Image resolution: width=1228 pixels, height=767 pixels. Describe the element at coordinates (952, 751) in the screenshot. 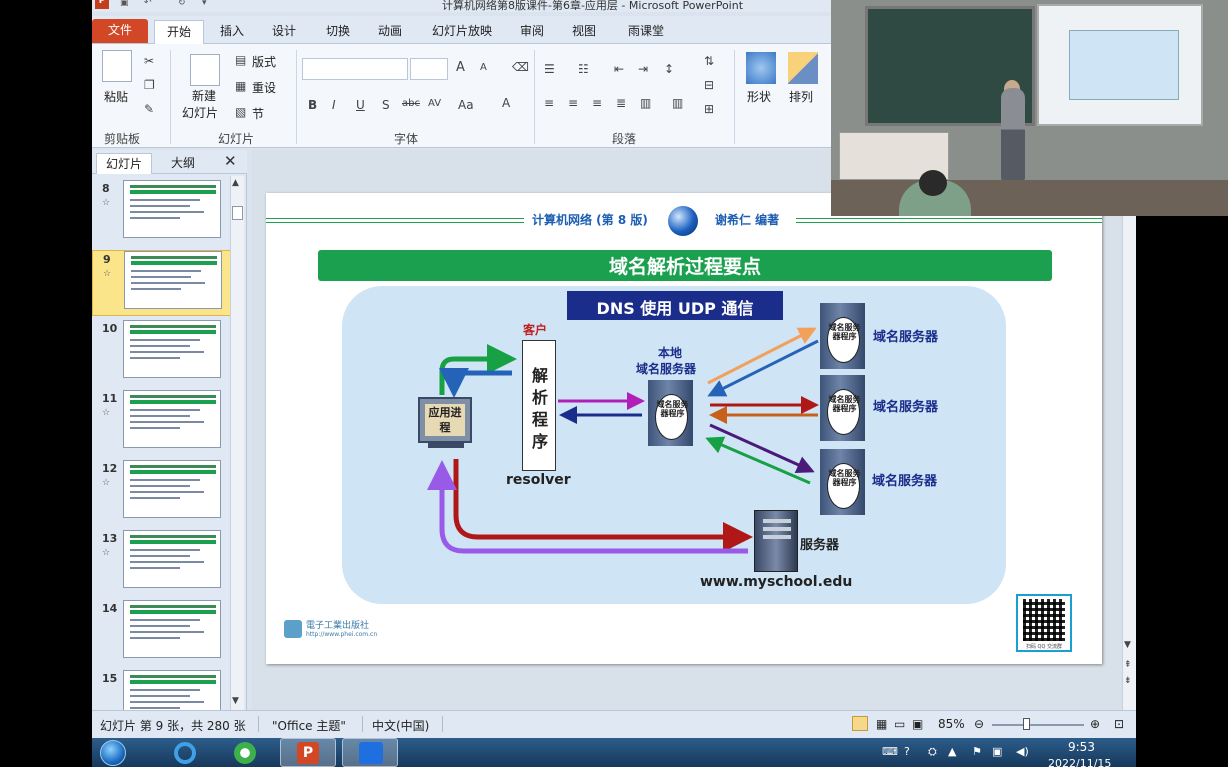

I see `show-hidden-icons-icon: ▲` at that location.